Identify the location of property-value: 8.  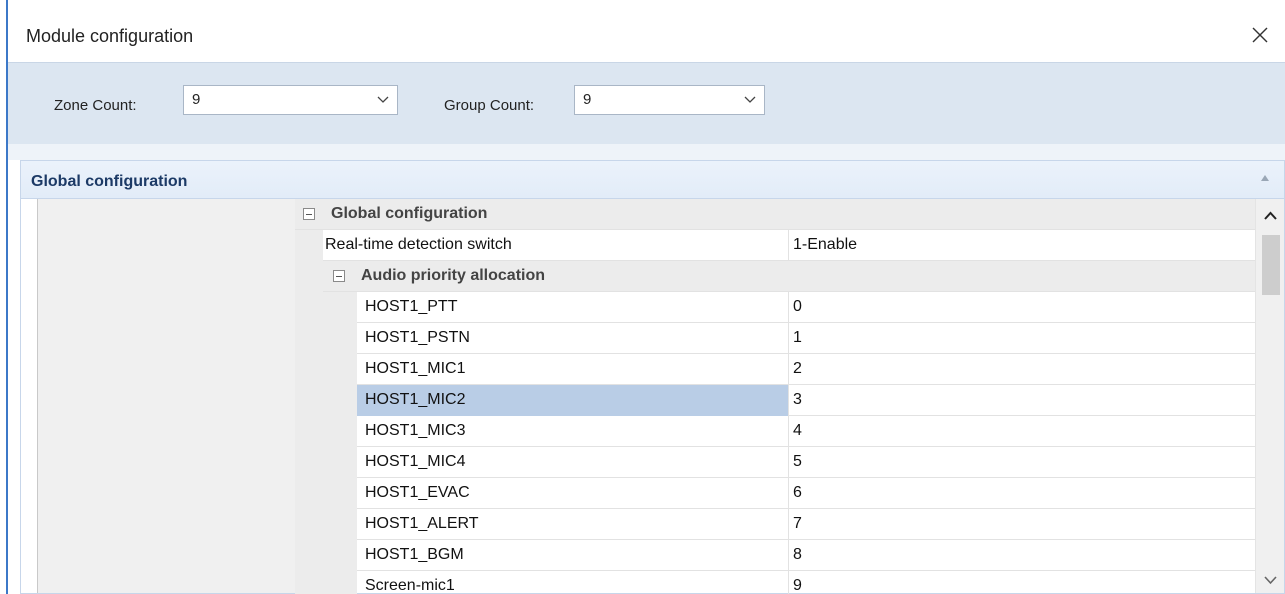
(797, 555).